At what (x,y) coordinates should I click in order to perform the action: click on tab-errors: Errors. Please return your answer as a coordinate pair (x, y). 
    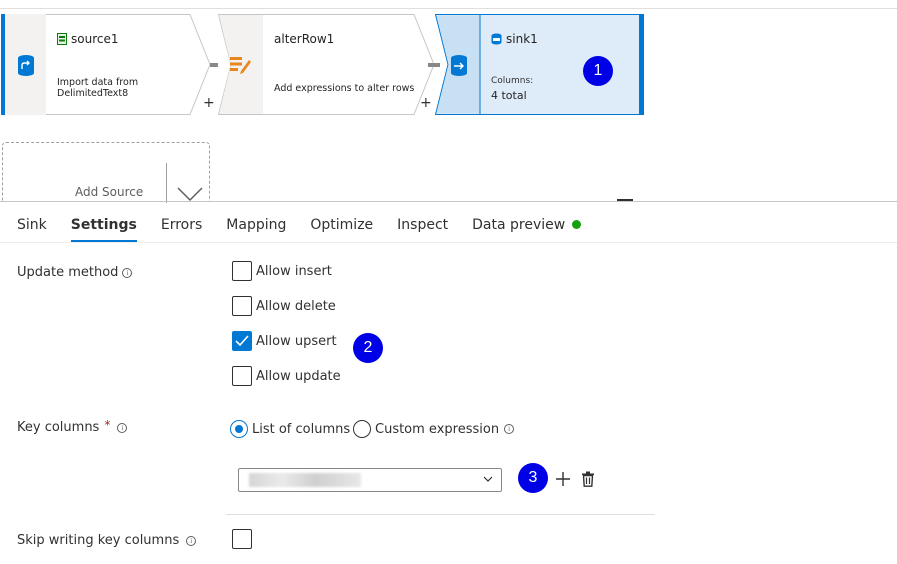
    Looking at the image, I should click on (181, 228).